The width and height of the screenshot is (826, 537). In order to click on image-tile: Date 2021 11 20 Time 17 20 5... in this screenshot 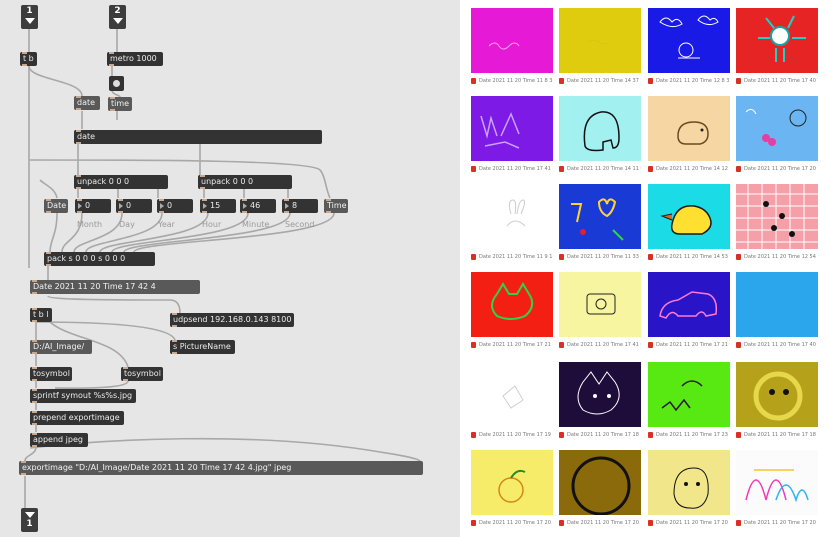, I will do `click(777, 134)`.